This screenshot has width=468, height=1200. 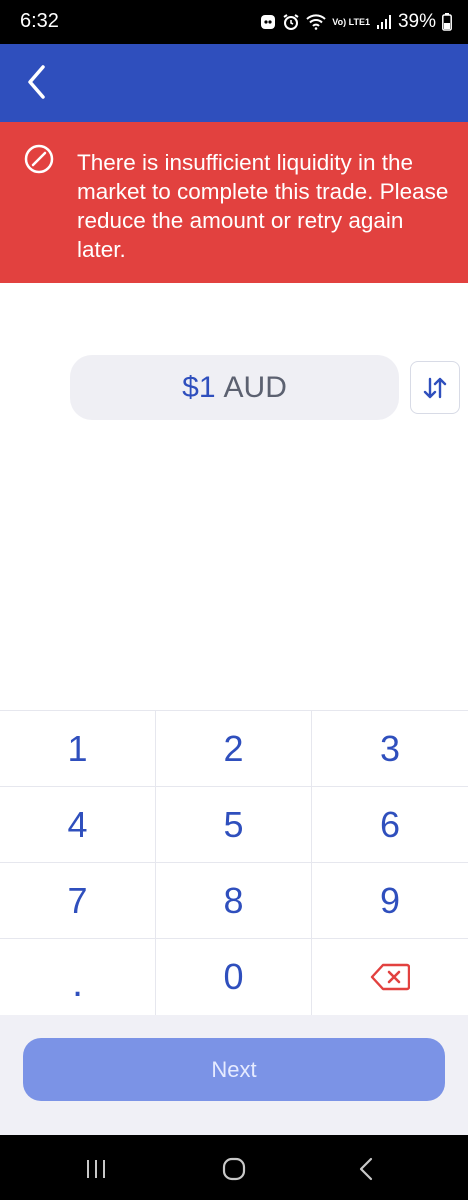 What do you see at coordinates (416, 21) in the screenshot?
I see `battery-level: 39%` at bounding box center [416, 21].